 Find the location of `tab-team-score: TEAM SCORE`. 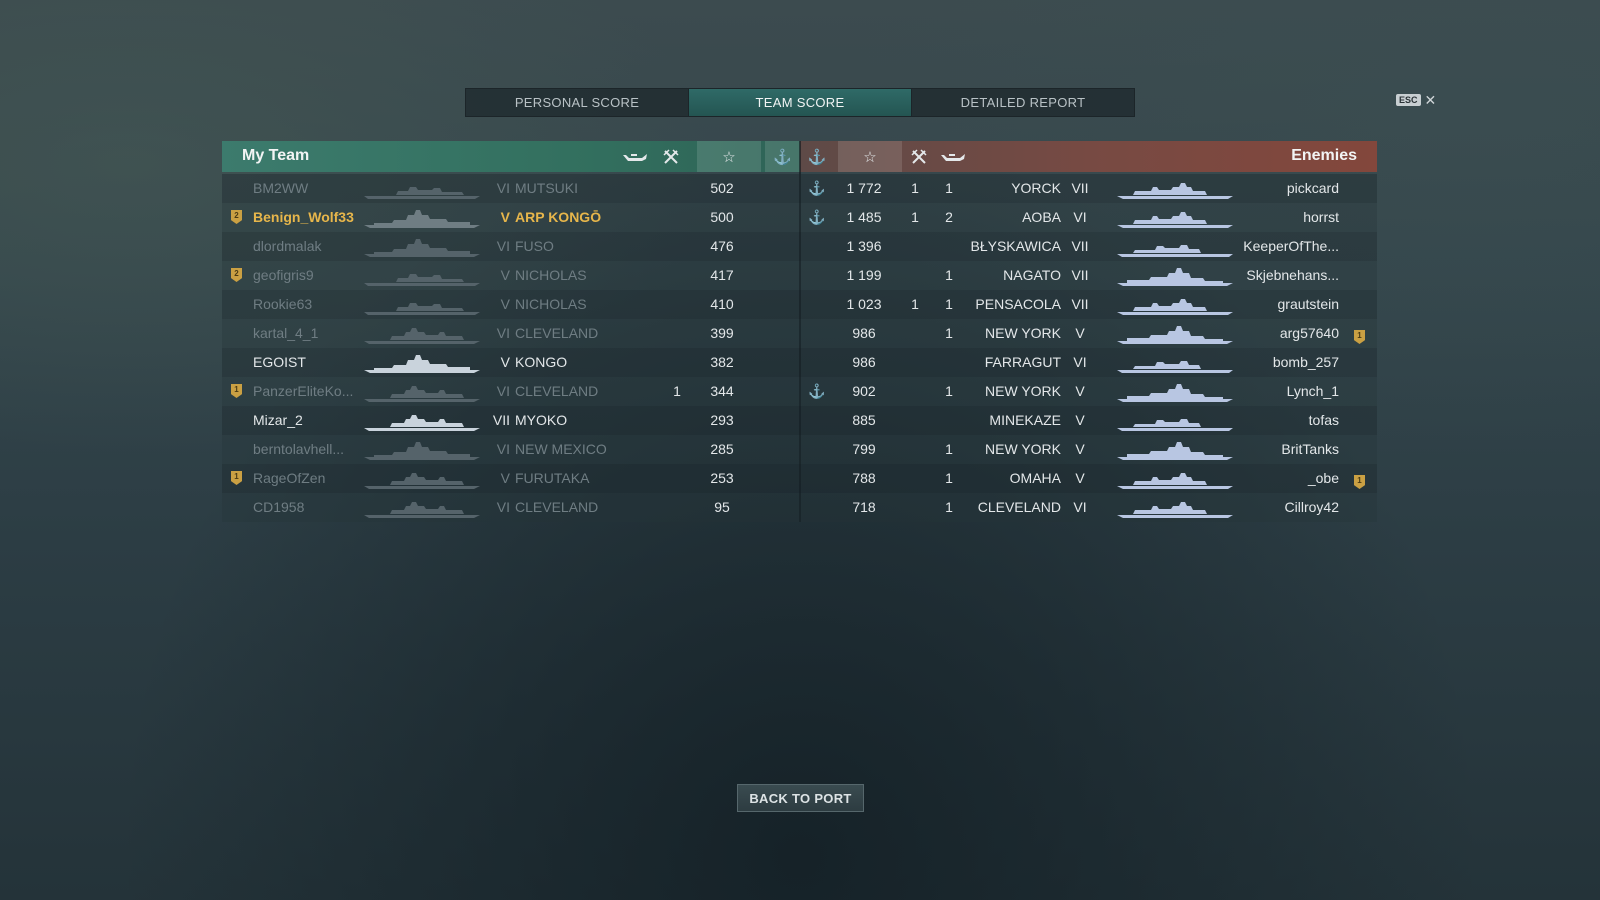

tab-team-score: TEAM SCORE is located at coordinates (800, 102).